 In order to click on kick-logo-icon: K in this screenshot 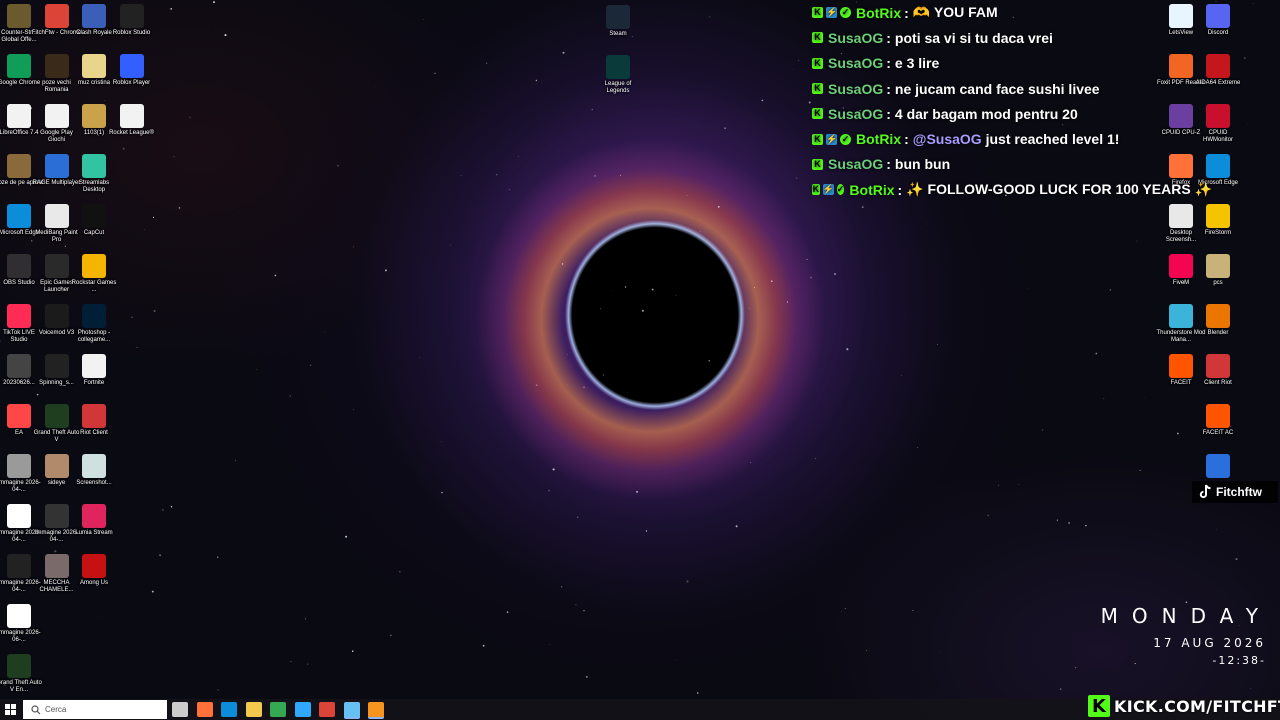, I will do `click(1099, 706)`.